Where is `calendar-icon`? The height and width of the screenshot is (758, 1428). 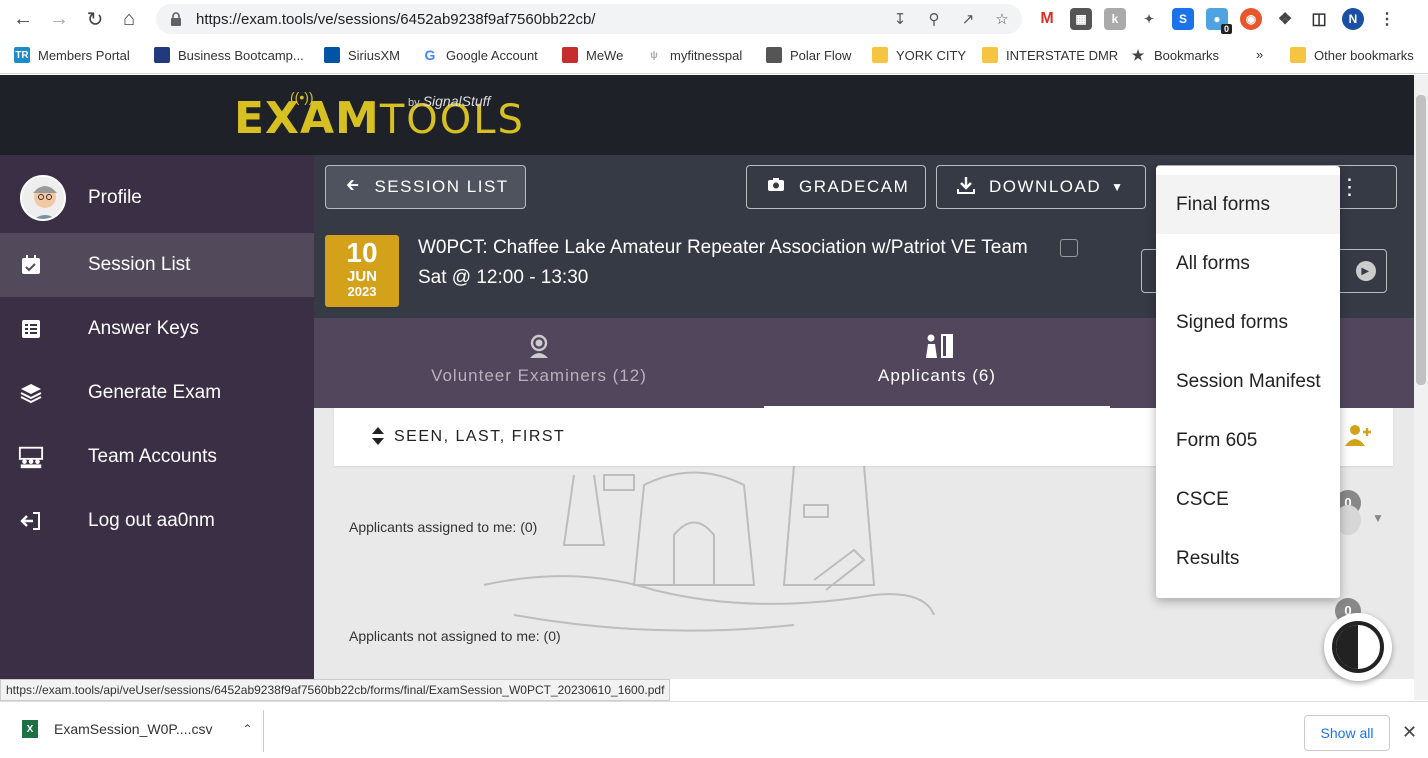
calendar-icon is located at coordinates (31, 265).